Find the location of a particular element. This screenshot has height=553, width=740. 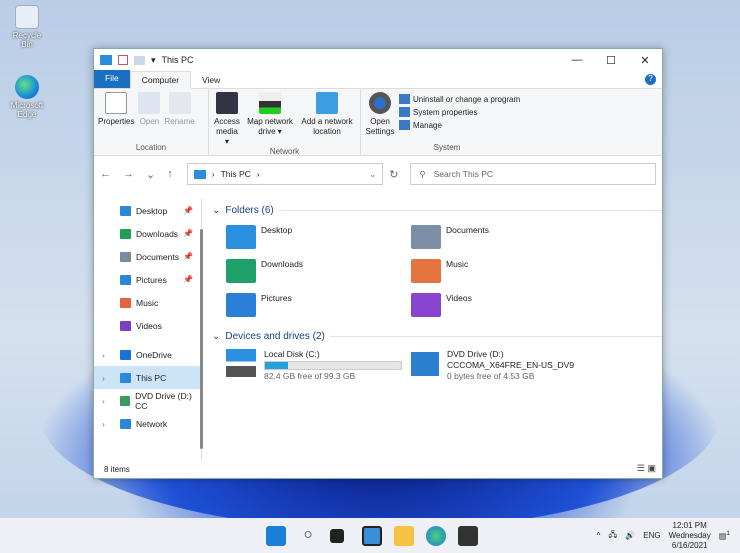

sidebar-item-dvd-drive-d-cc: › DVD Drive (D:) CC is located at coordinates (147, 400).